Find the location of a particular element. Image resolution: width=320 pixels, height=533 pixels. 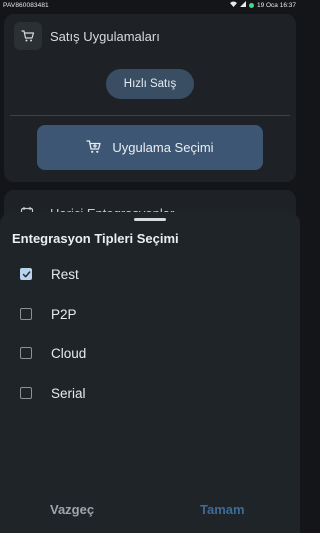

app-select-button: Uygulama Seçimi is located at coordinates (150, 147).